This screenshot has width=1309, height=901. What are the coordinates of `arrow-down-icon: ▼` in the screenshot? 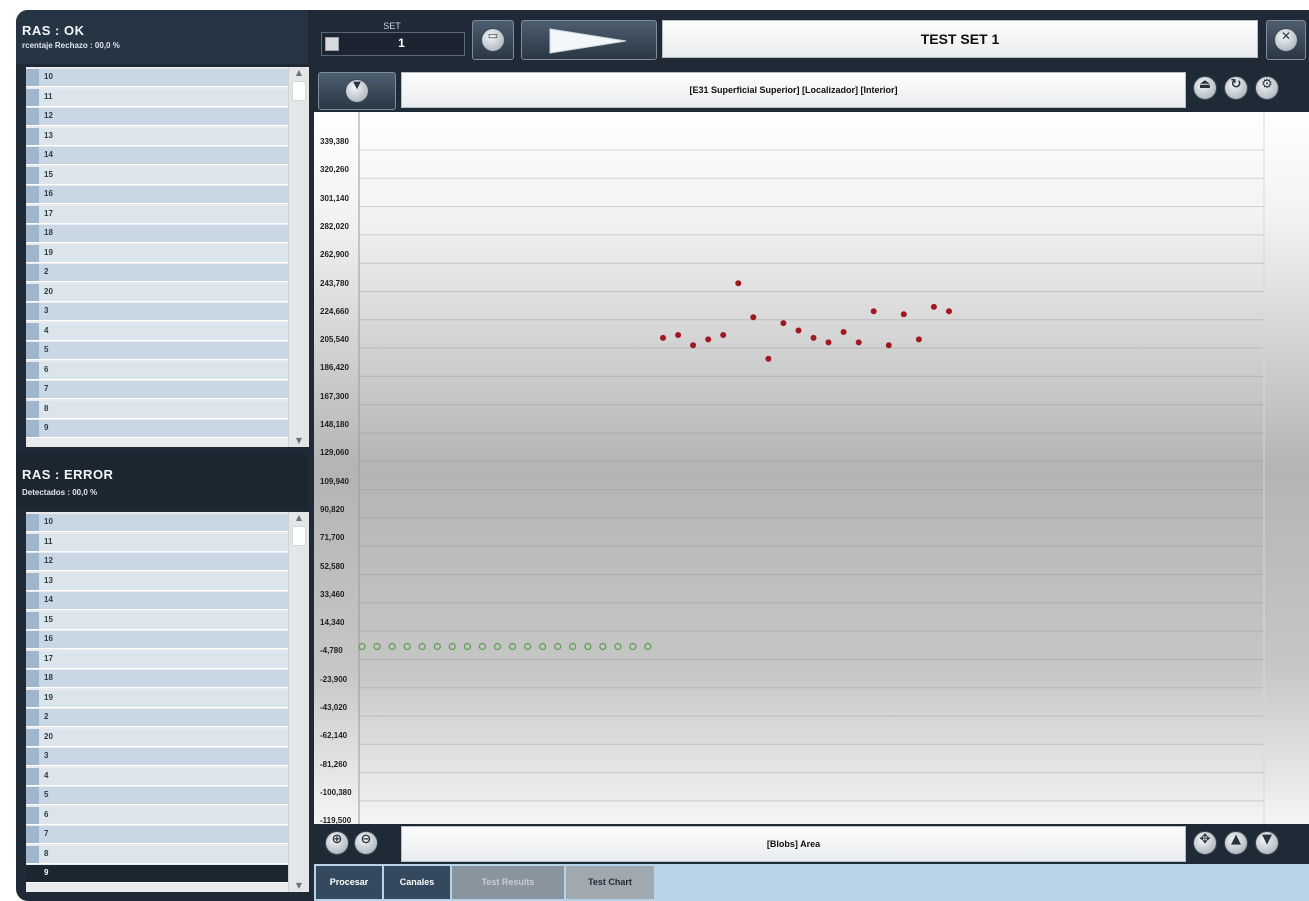 It's located at (1267, 843).